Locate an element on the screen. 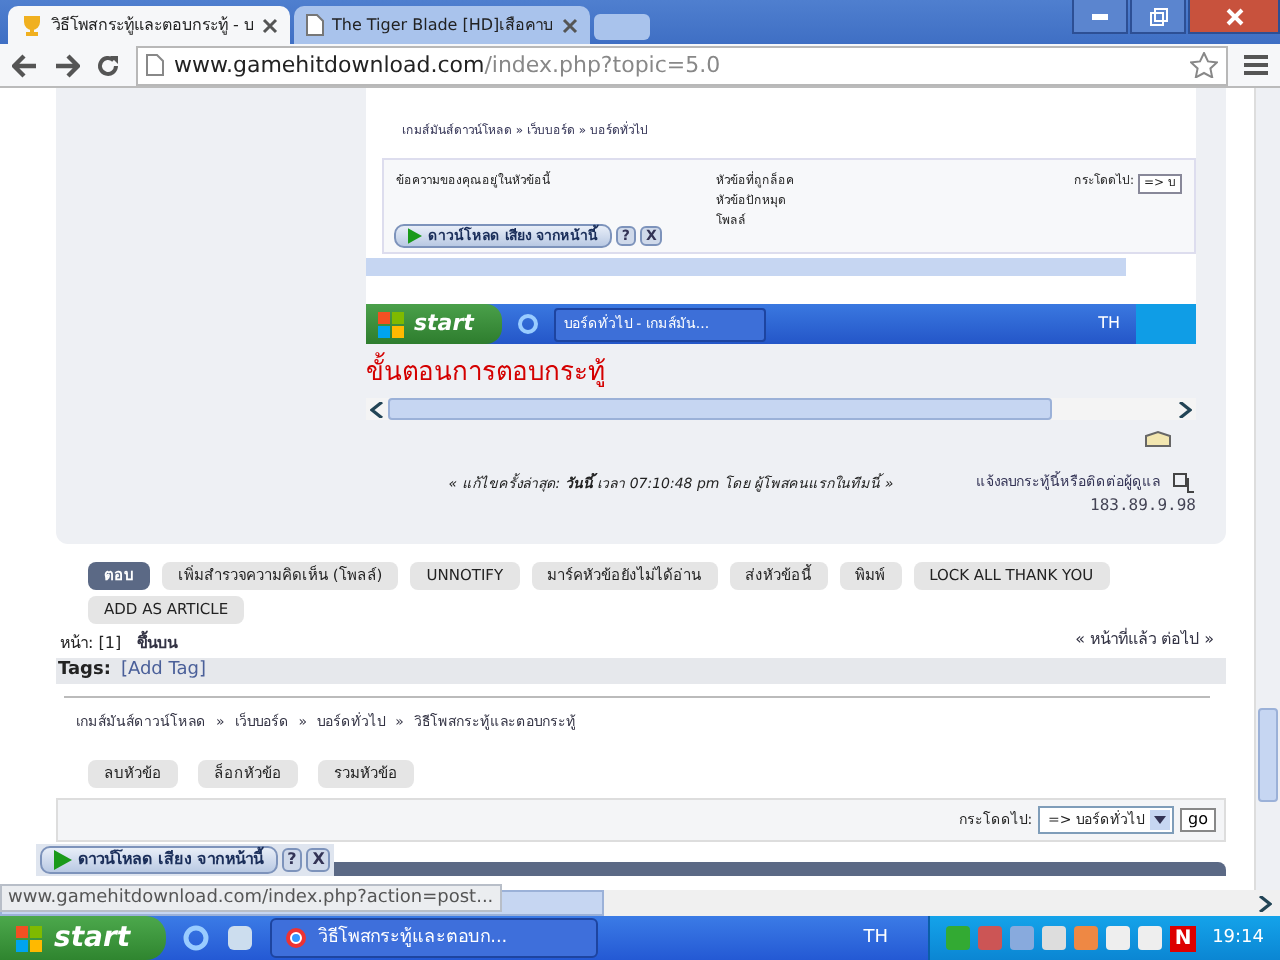 The width and height of the screenshot is (1280, 960). restore-icon is located at coordinates (1158, 16).